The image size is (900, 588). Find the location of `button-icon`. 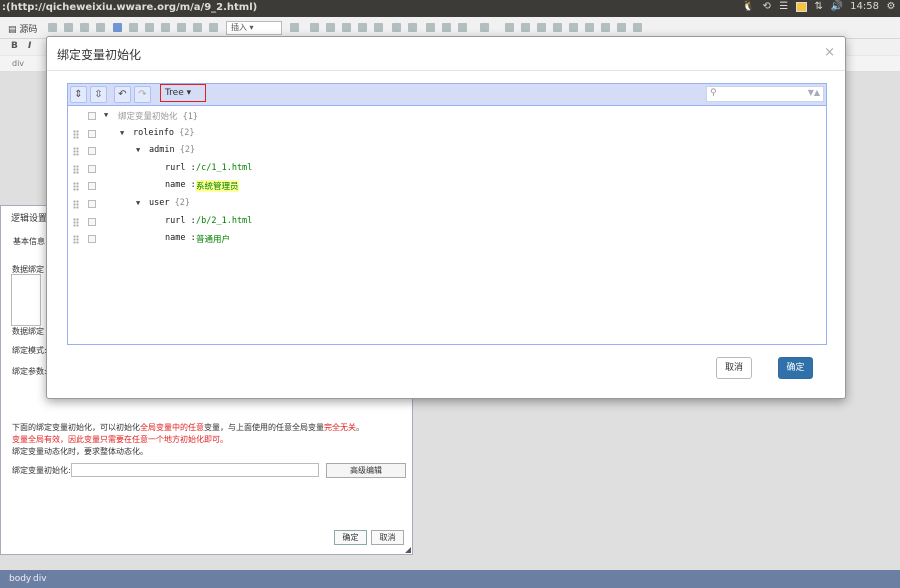

button-icon is located at coordinates (605, 27).